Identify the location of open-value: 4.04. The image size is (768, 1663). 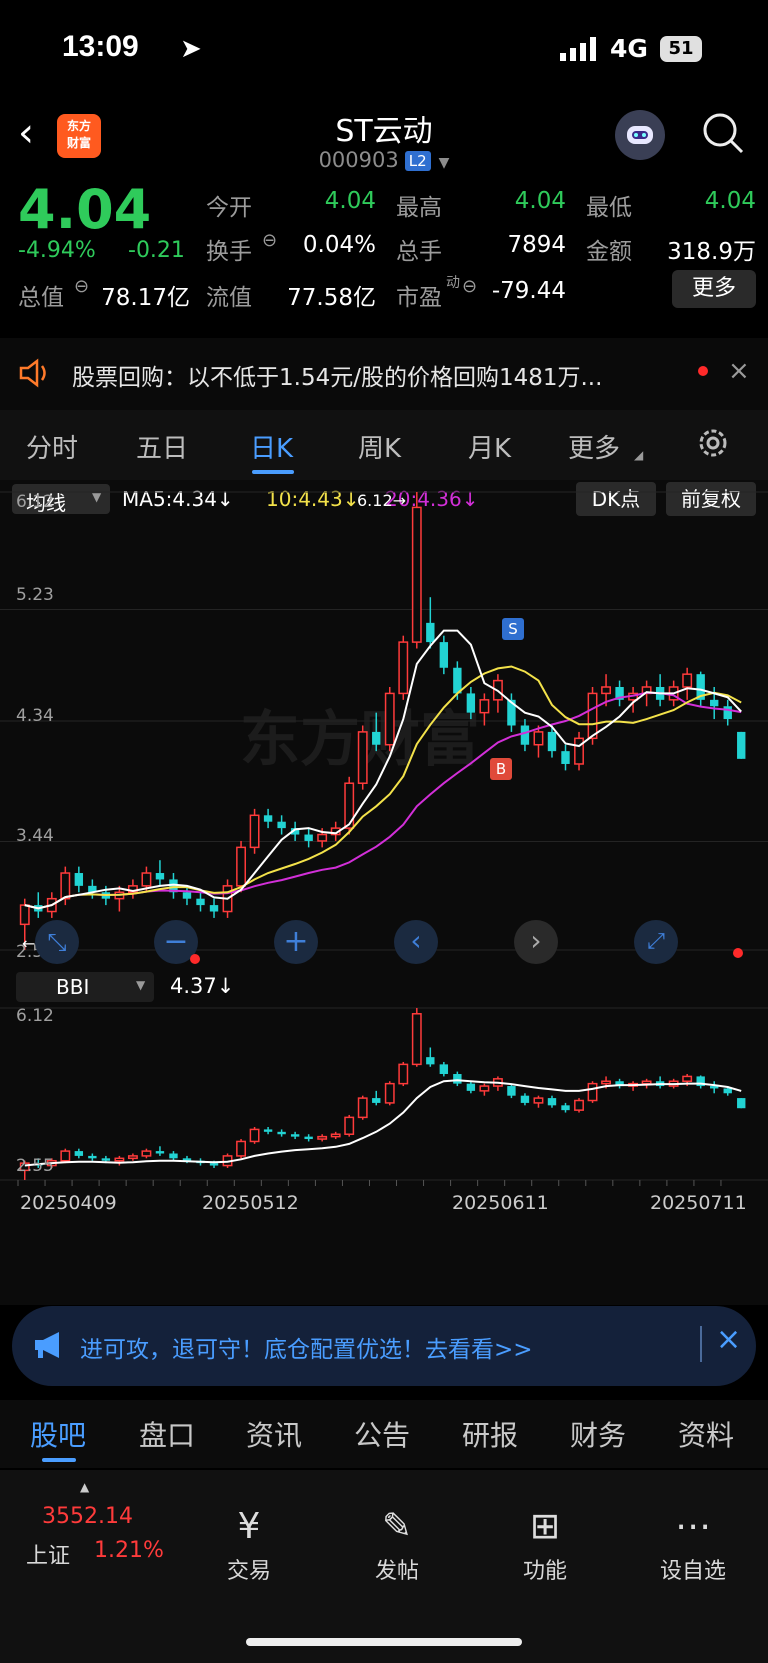
(350, 201).